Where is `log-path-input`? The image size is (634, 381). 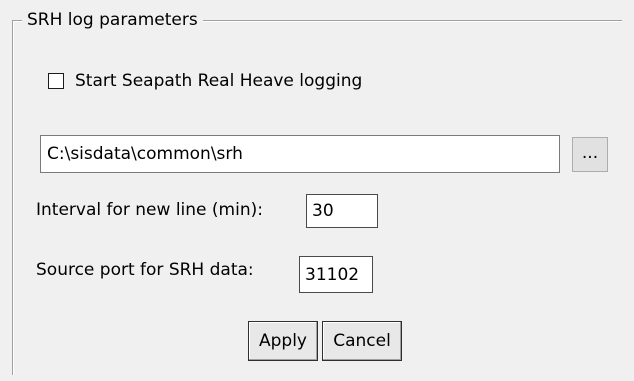 log-path-input is located at coordinates (300, 154).